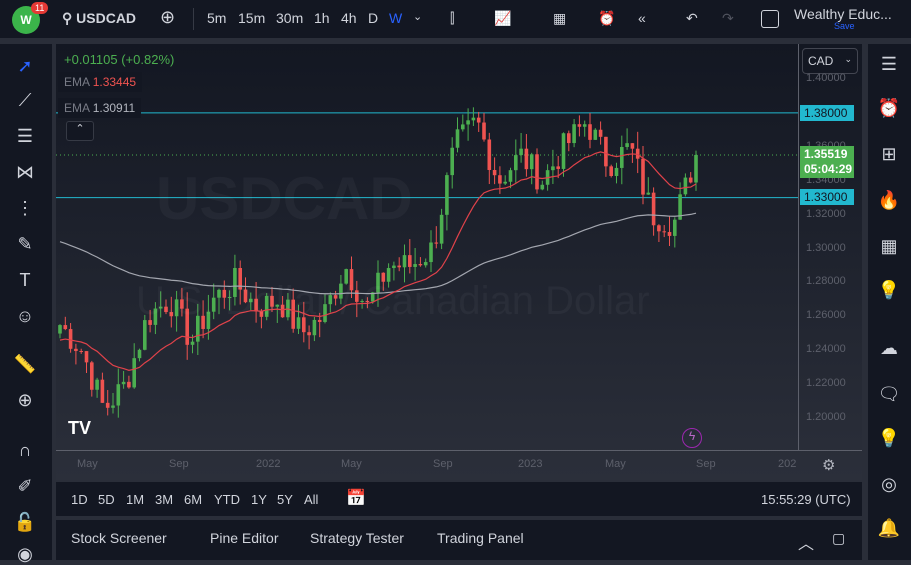 The width and height of the screenshot is (911, 565). Describe the element at coordinates (692, 18) in the screenshot. I see `undo-icon: ↶` at that location.